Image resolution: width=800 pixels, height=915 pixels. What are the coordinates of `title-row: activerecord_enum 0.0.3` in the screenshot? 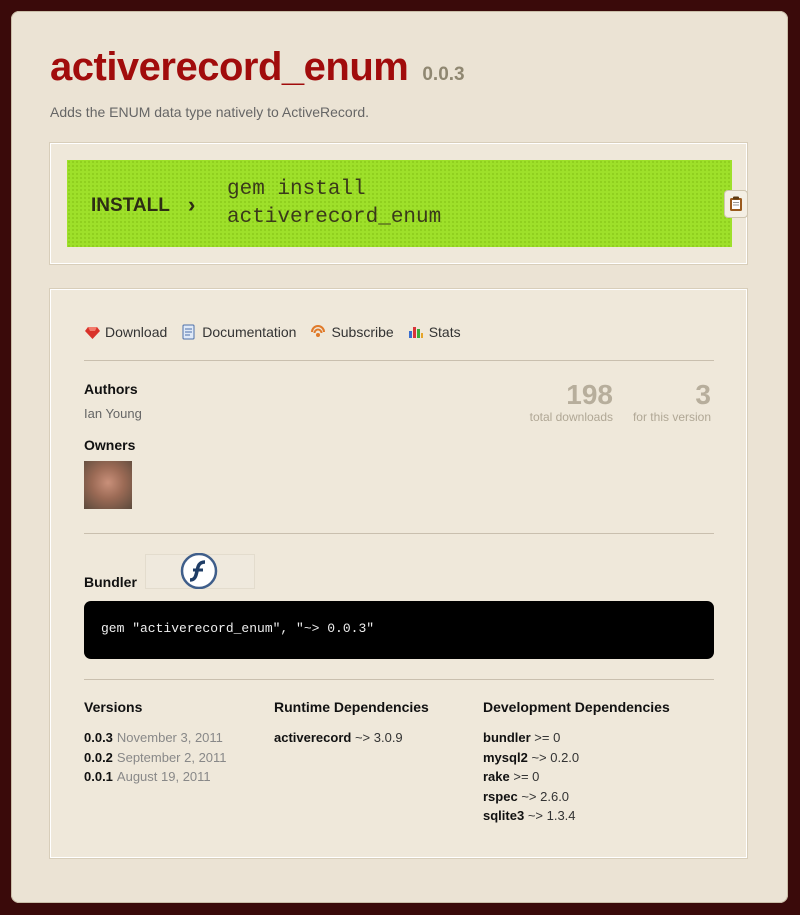 It's located at (257, 67).